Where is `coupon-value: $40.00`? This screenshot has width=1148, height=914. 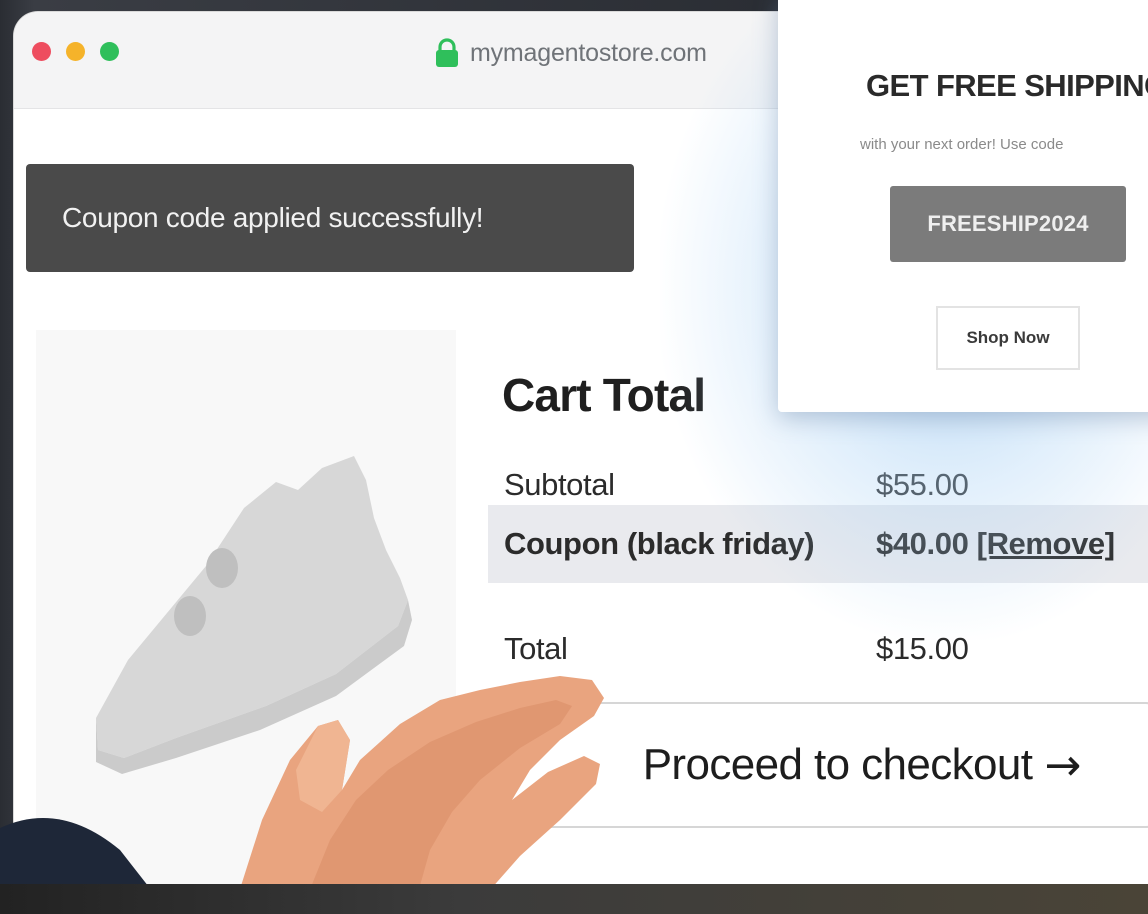 coupon-value: $40.00 is located at coordinates (922, 543).